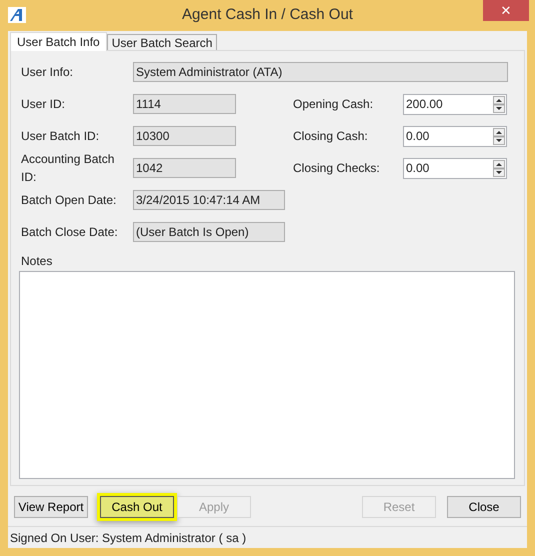 The width and height of the screenshot is (535, 556). I want to click on read-only-field: 1042, so click(184, 168).